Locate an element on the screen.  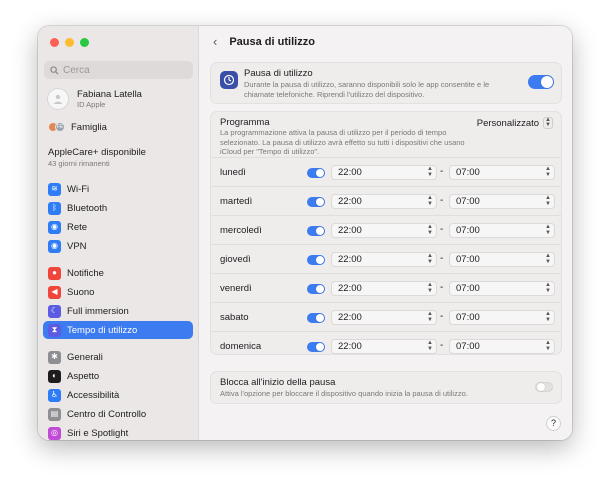
schedule-day-row: sabato 22:00 ▲ ▼ -07:00 ▲ ▼ is located at coordinates (386, 316).